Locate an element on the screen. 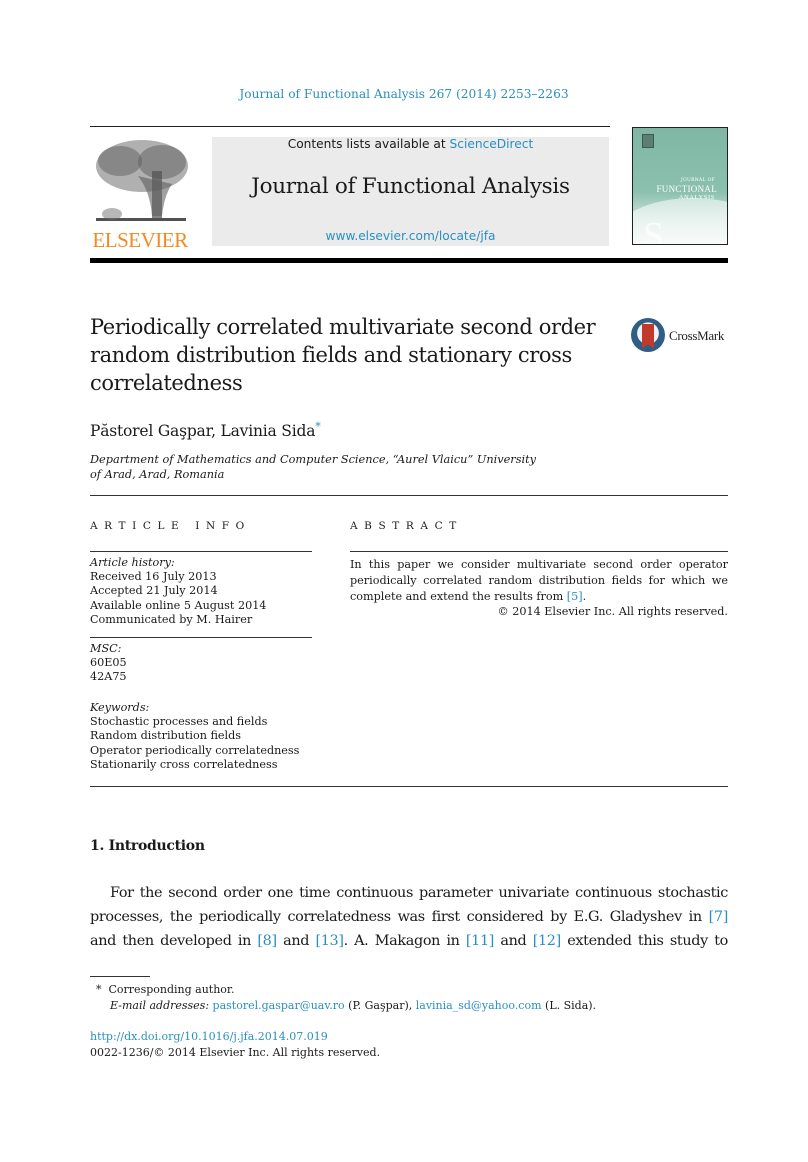 This screenshot has height=1162, width=808. abstract-divider is located at coordinates (539, 551).